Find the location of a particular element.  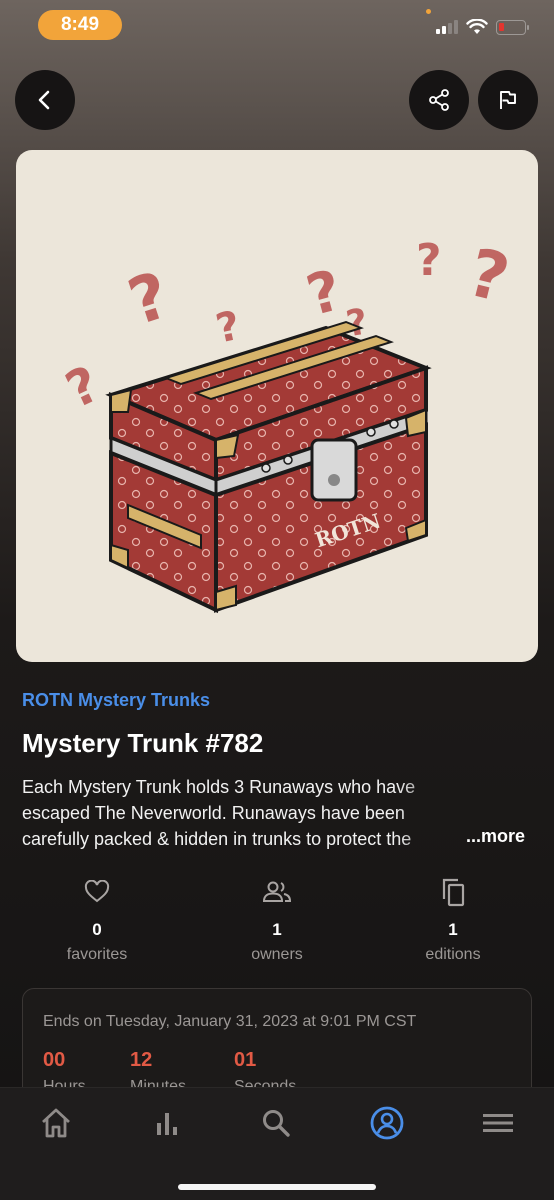

share-button is located at coordinates (439, 100).